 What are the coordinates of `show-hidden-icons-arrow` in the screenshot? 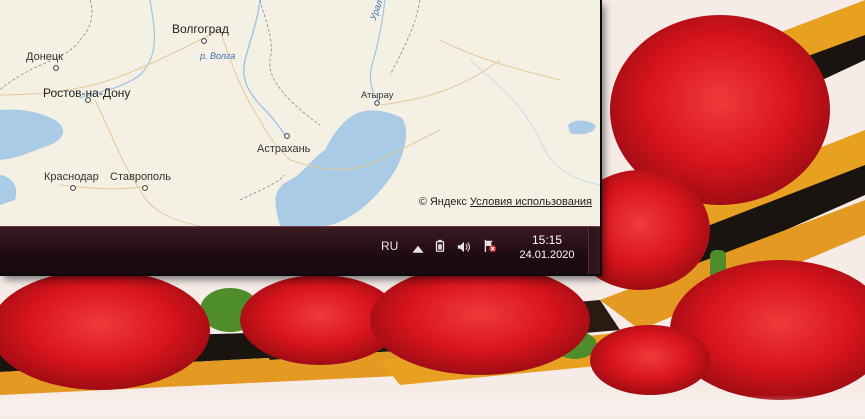 It's located at (418, 250).